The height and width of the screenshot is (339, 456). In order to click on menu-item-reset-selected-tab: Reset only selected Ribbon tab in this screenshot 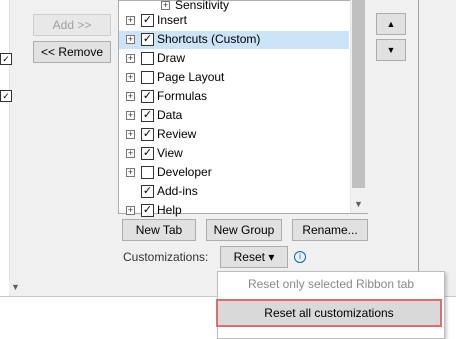, I will do `click(331, 284)`.